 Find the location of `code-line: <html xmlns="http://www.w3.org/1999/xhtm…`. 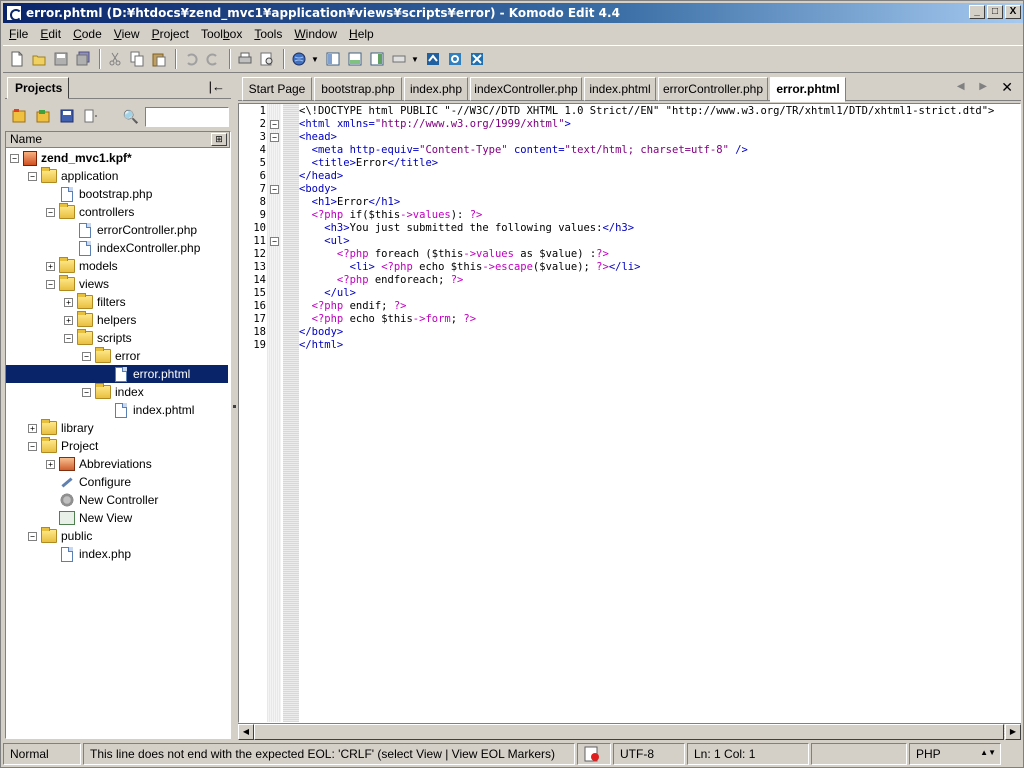

code-line: <html xmlns="http://www.w3.org/1999/xhtm… is located at coordinates (435, 124).